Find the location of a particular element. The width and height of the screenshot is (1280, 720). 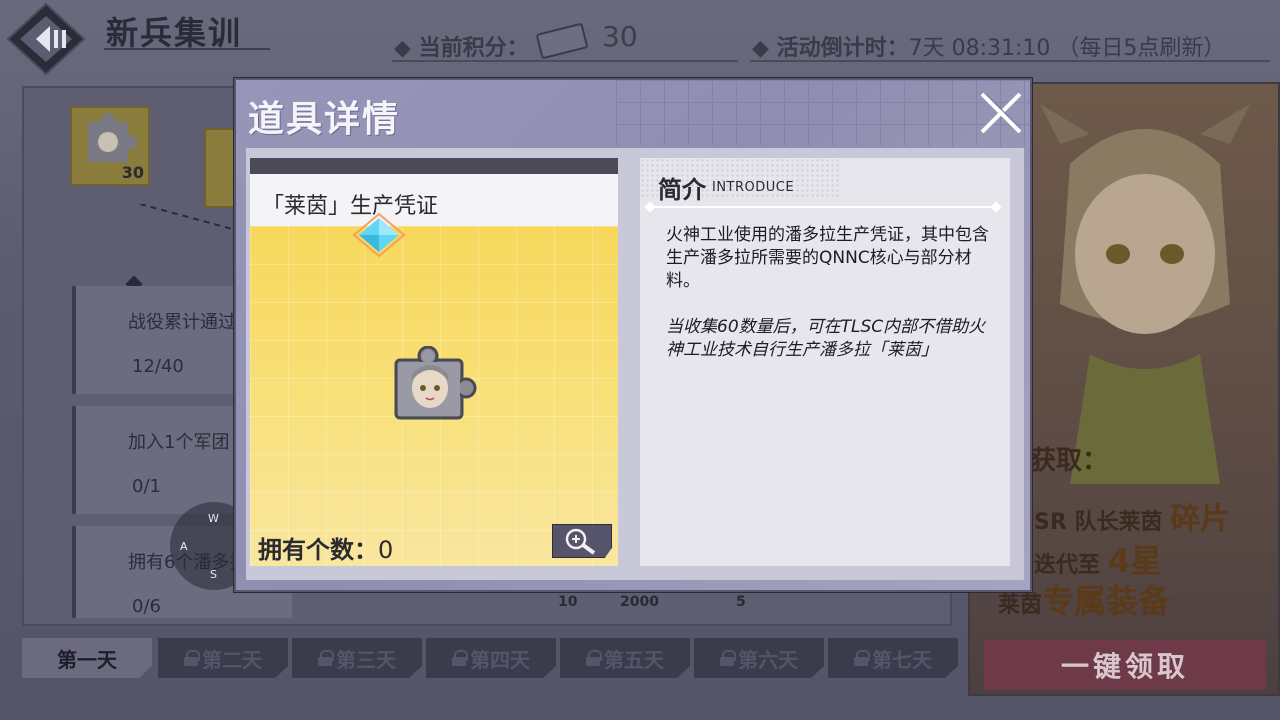

item-header-band is located at coordinates (434, 166).